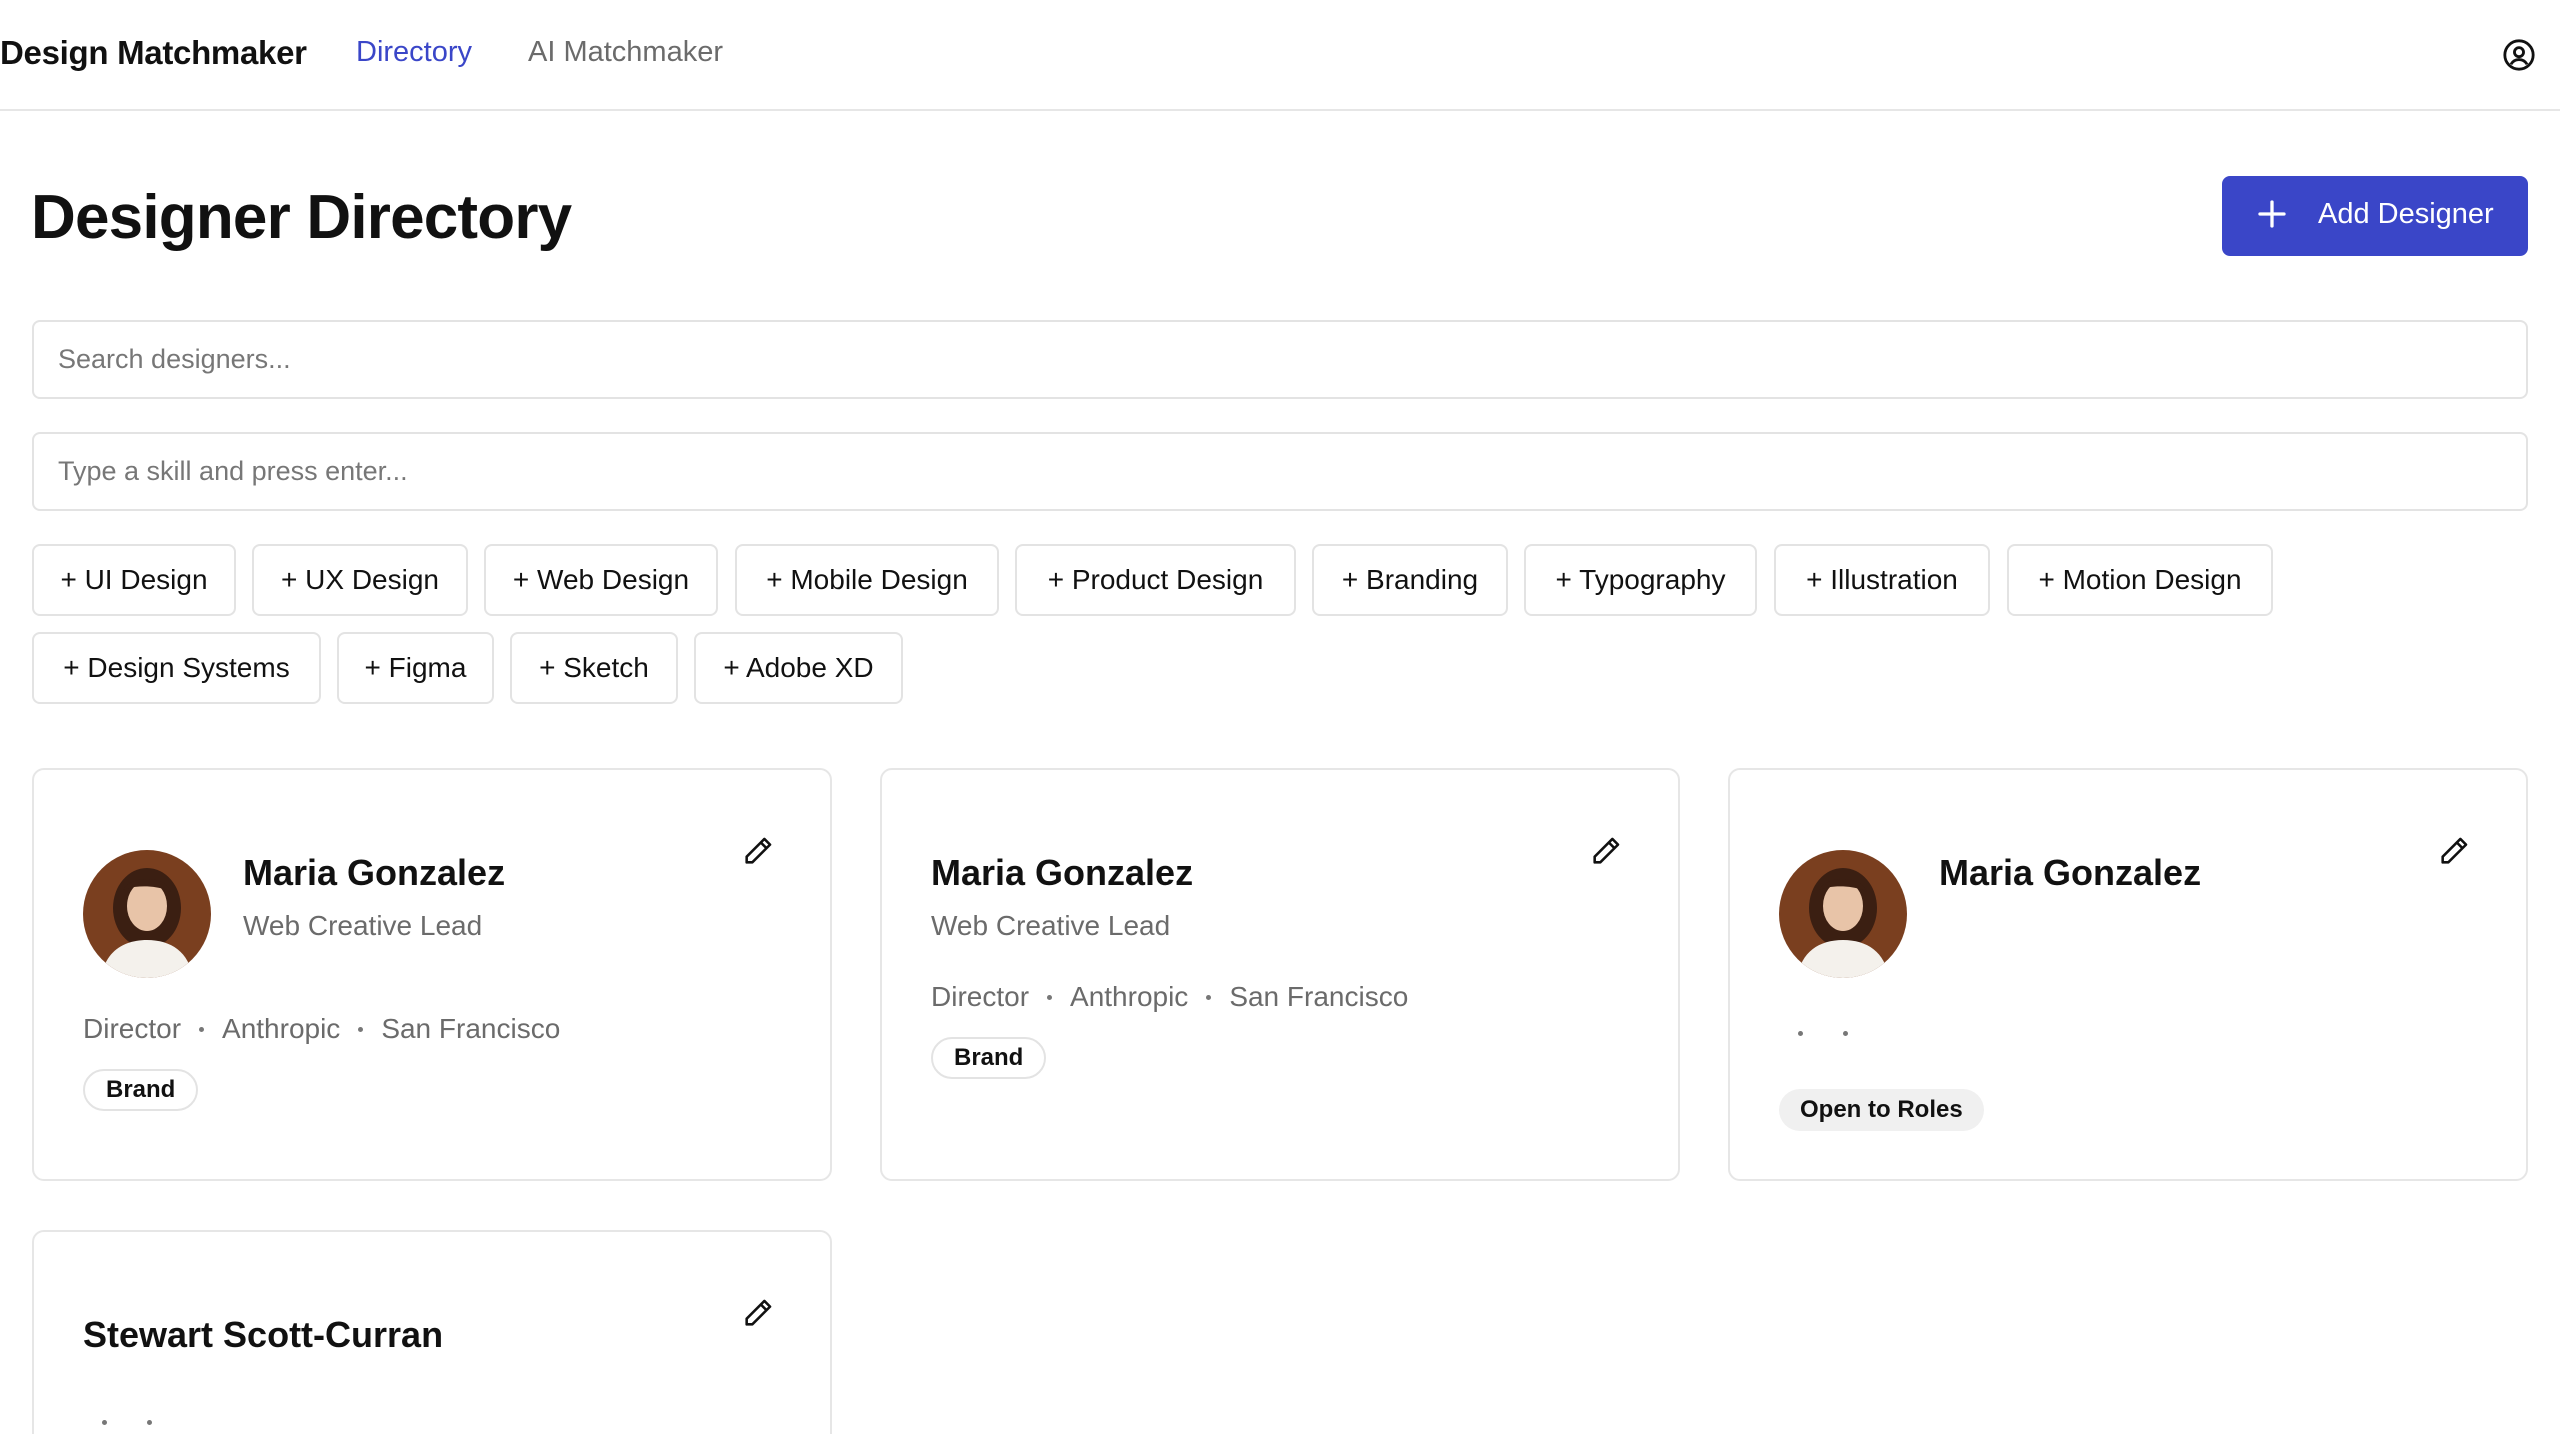 This screenshot has height=1434, width=2560. Describe the element at coordinates (2128, 974) in the screenshot. I see `designer-card: Maria Gonzalez Open to Roles` at that location.